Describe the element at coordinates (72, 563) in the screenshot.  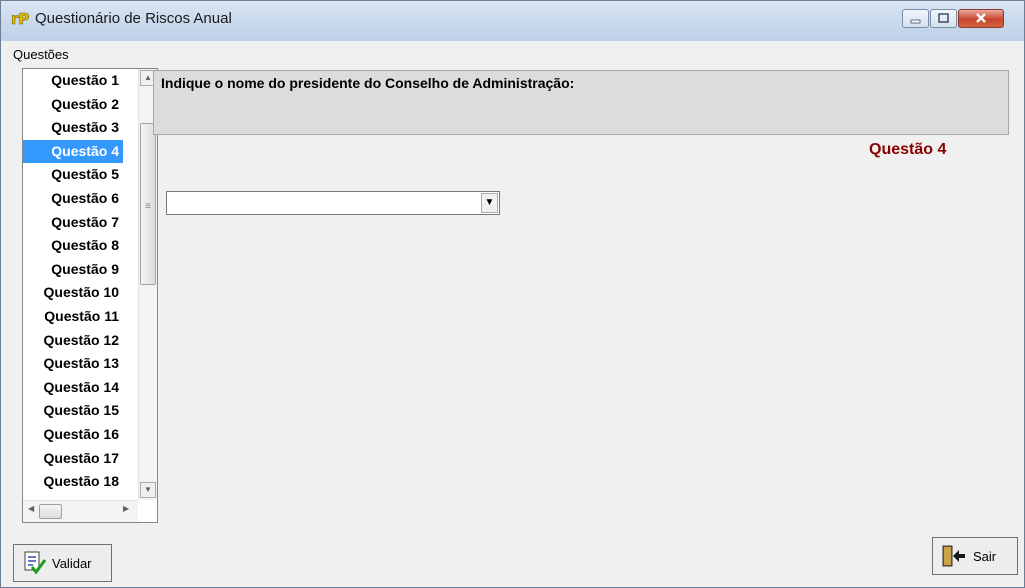
I see `validar-label: Validar` at that location.